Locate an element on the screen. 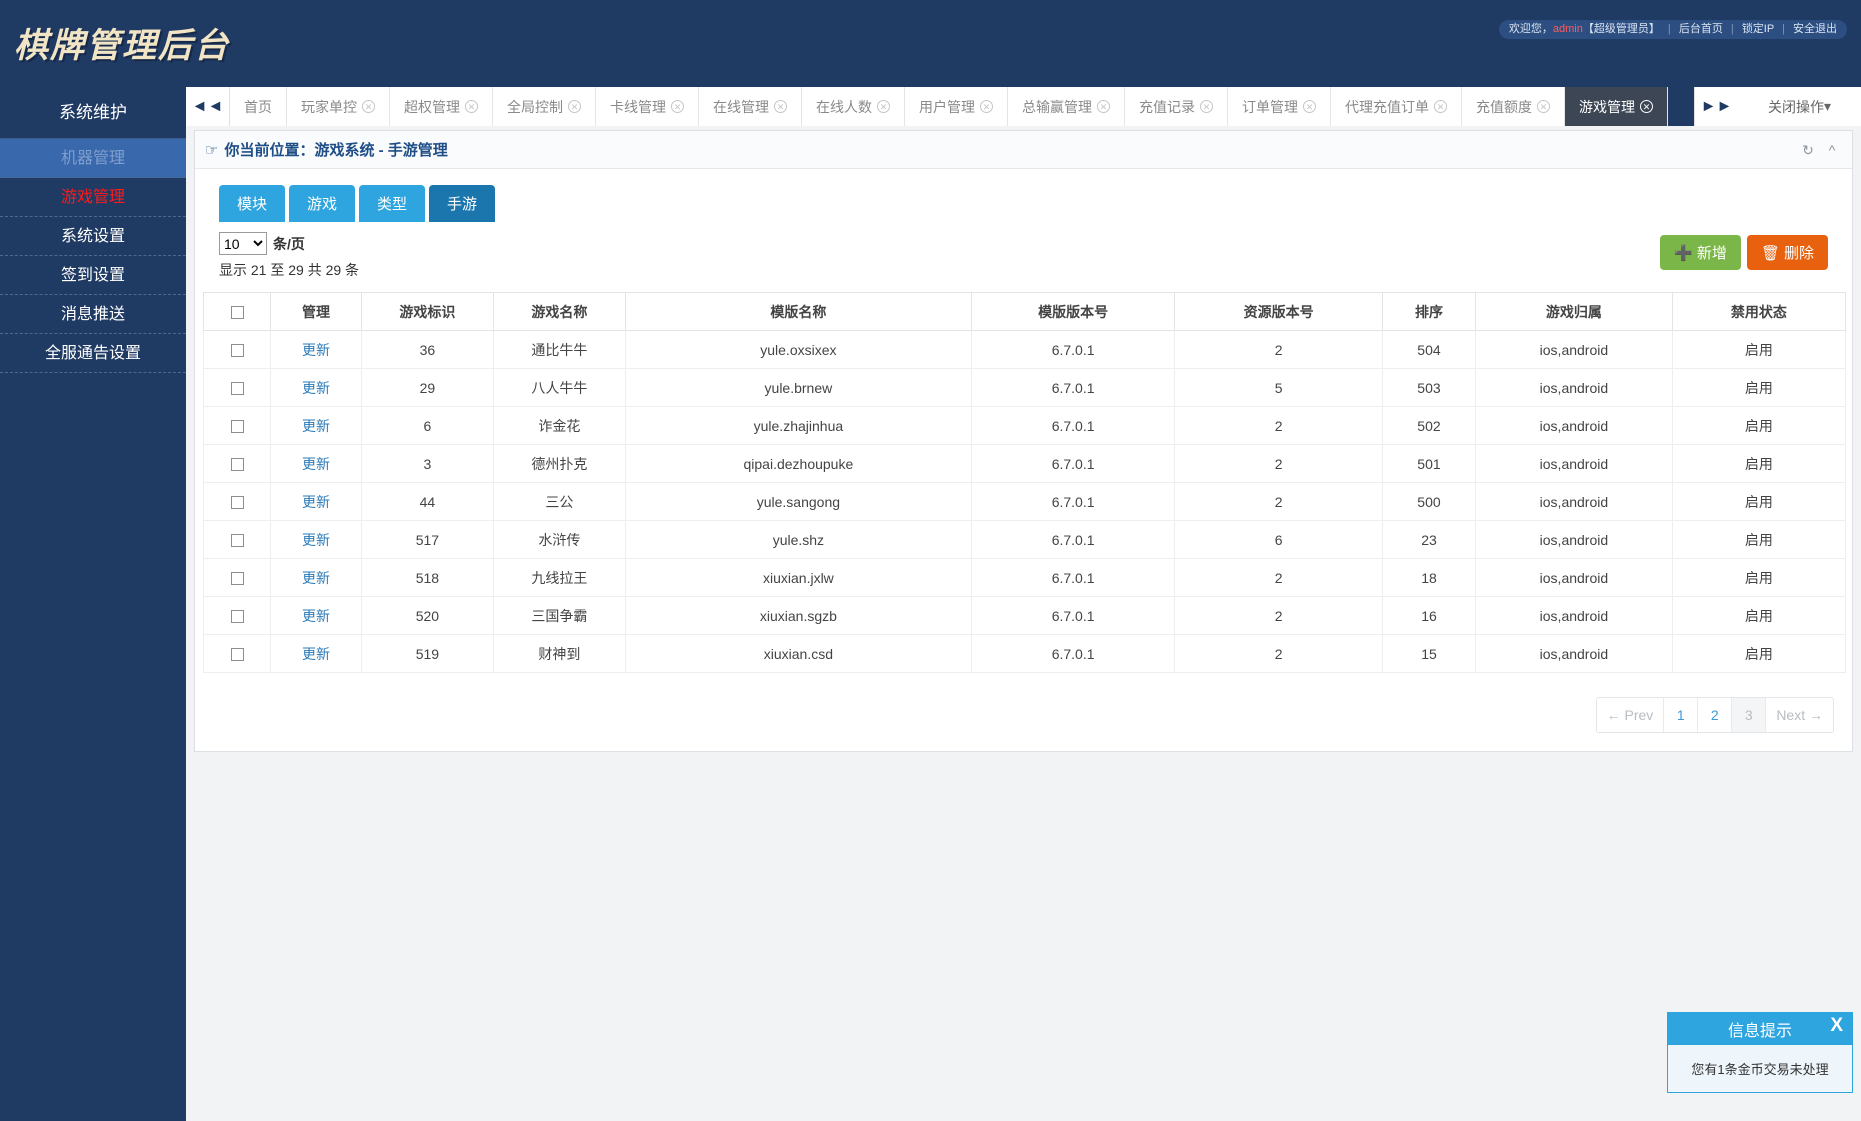 This screenshot has height=1121, width=1861. tab-item: 玩家单控 ✕ is located at coordinates (338, 106).